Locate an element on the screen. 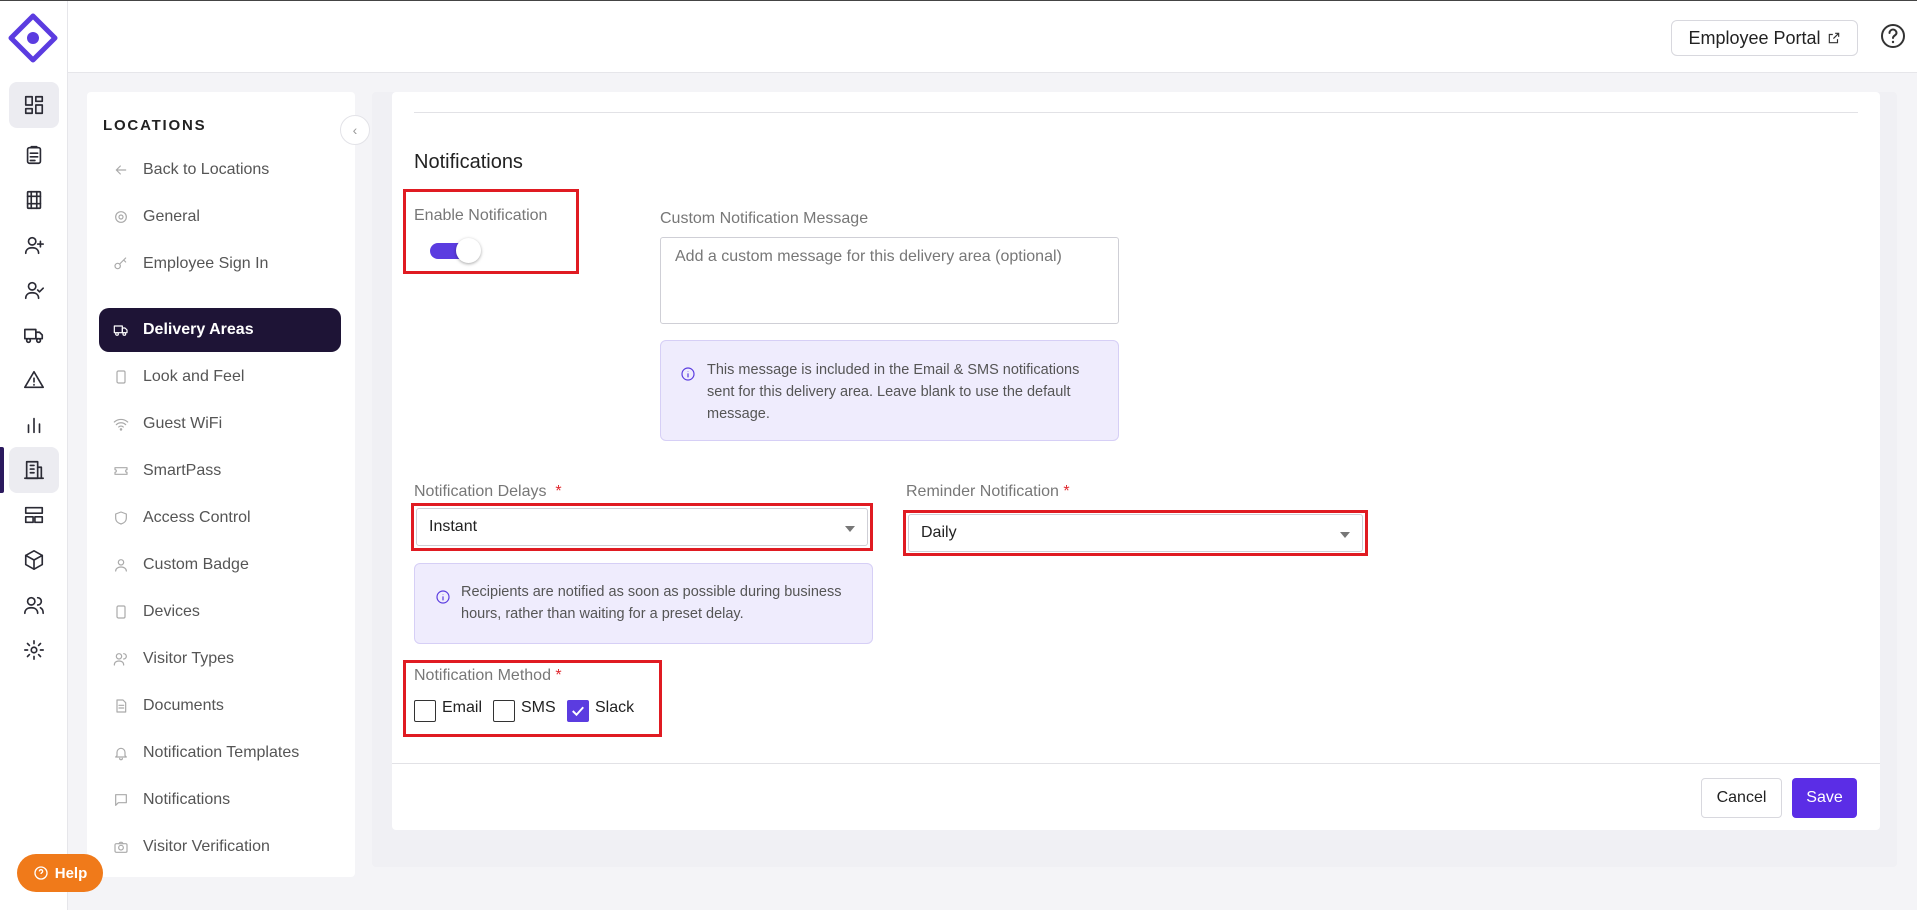 This screenshot has height=910, width=1917. document-icon is located at coordinates (121, 706).